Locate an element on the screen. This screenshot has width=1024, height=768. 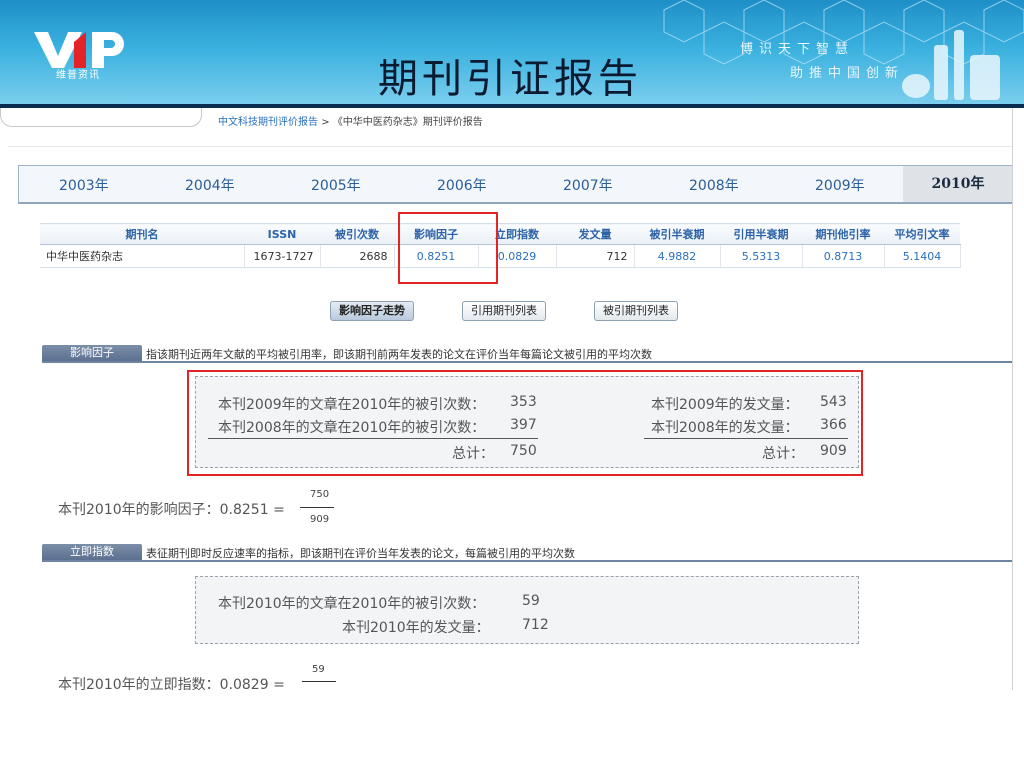
tab-year-2007: 2007年 is located at coordinates (588, 185).